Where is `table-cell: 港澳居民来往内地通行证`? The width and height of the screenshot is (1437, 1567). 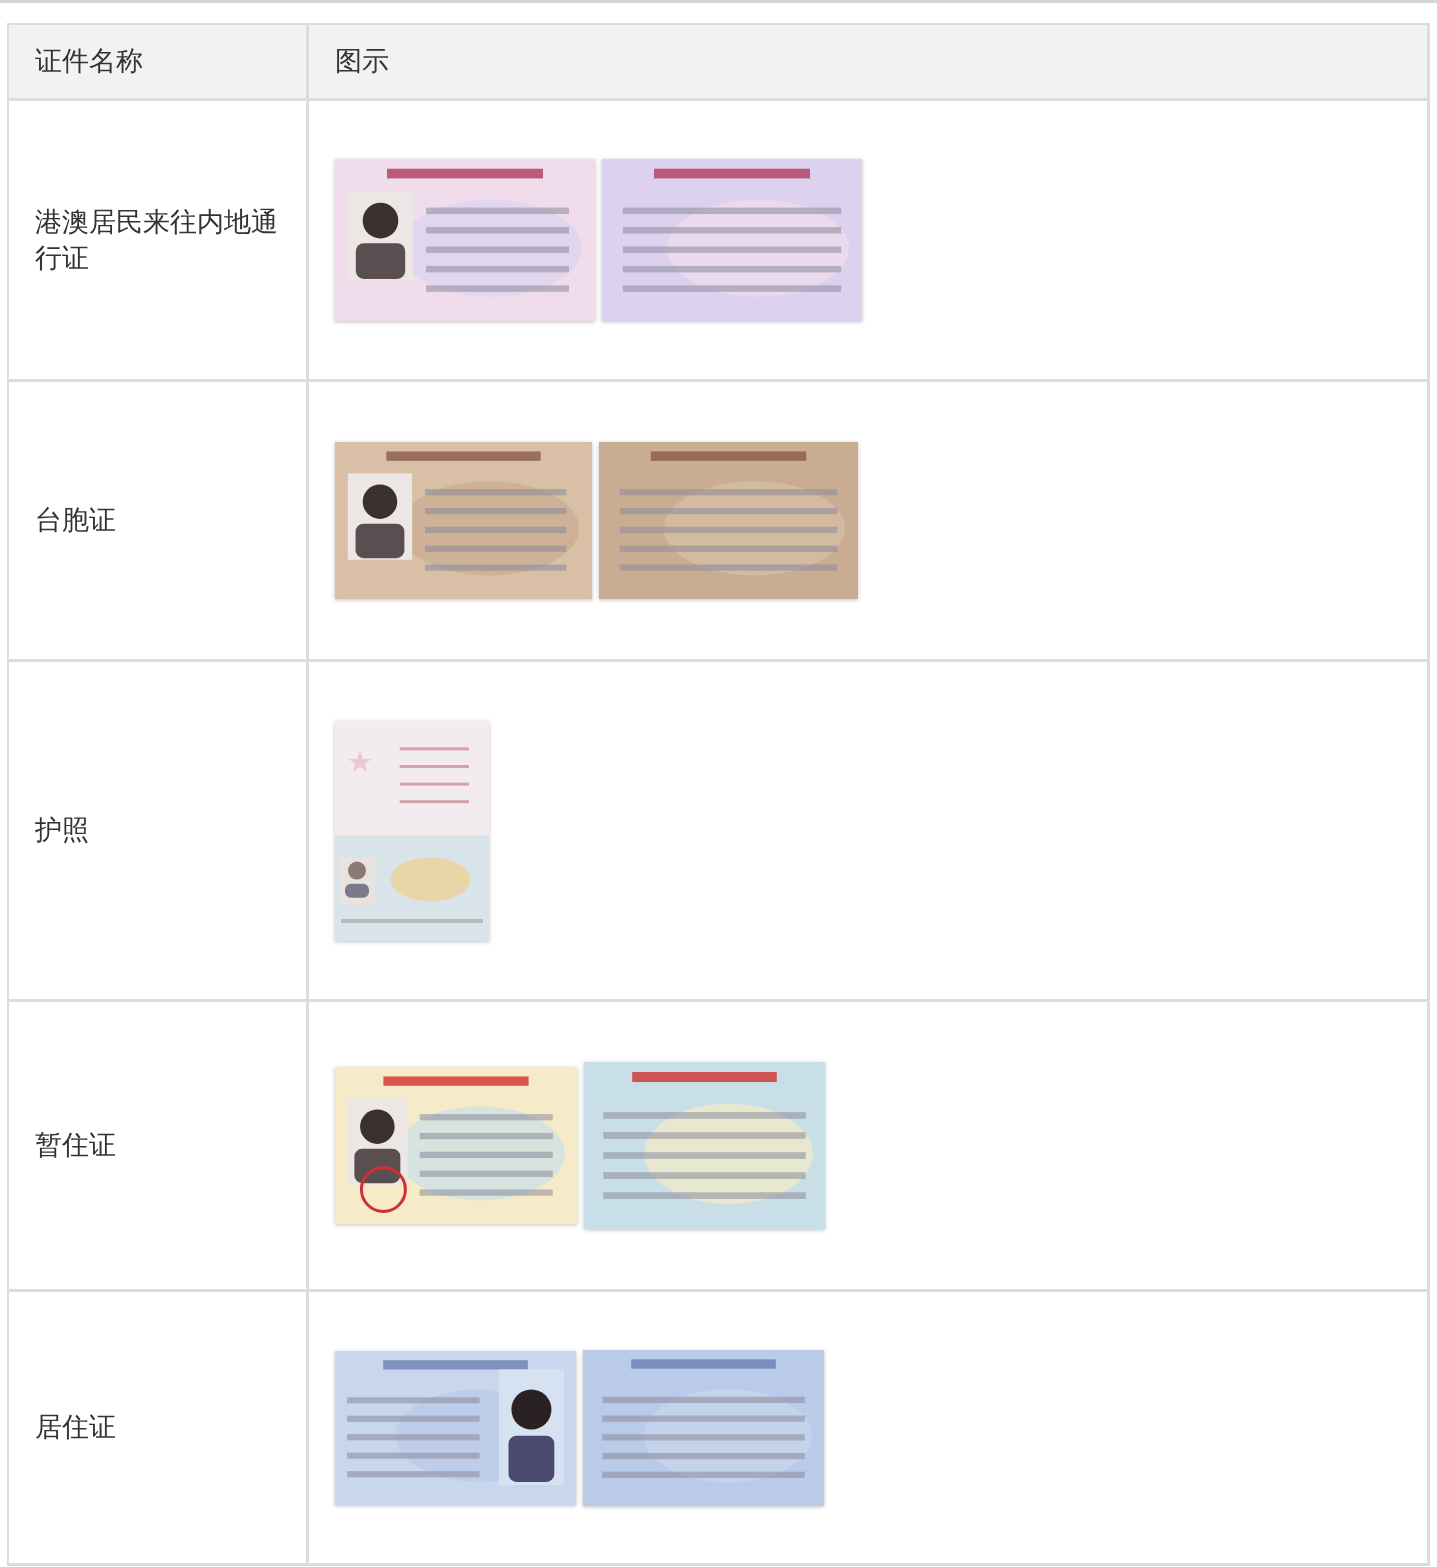
table-cell: 港澳居民来往内地通行证 is located at coordinates (159, 241).